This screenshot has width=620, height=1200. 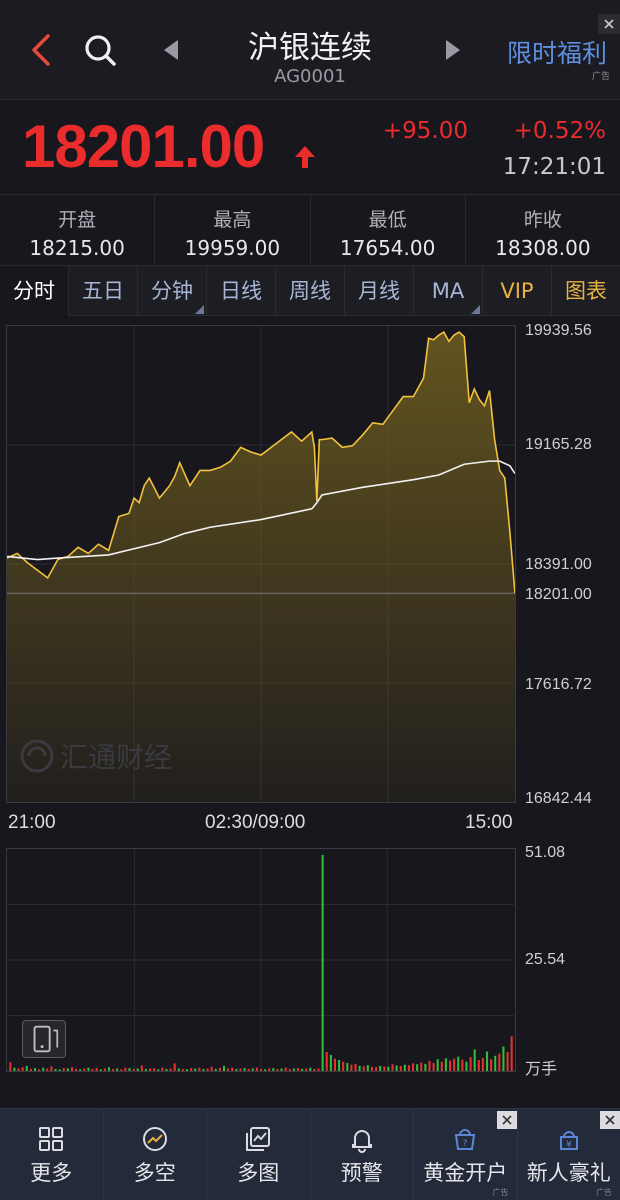 What do you see at coordinates (557, 52) in the screenshot?
I see `promo-link: 限时福利` at bounding box center [557, 52].